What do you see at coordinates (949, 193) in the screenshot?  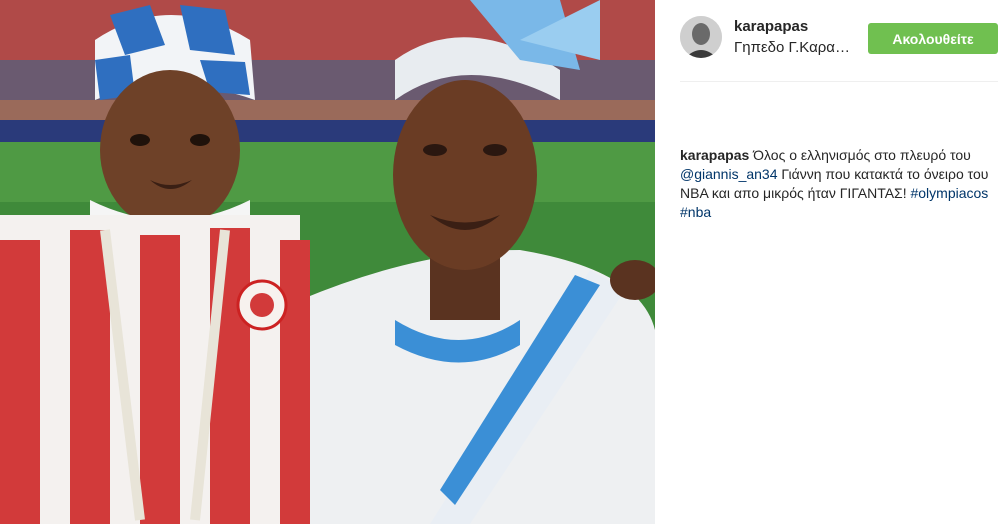 I see `hashtag-olympiacos-link: #olympiacos` at bounding box center [949, 193].